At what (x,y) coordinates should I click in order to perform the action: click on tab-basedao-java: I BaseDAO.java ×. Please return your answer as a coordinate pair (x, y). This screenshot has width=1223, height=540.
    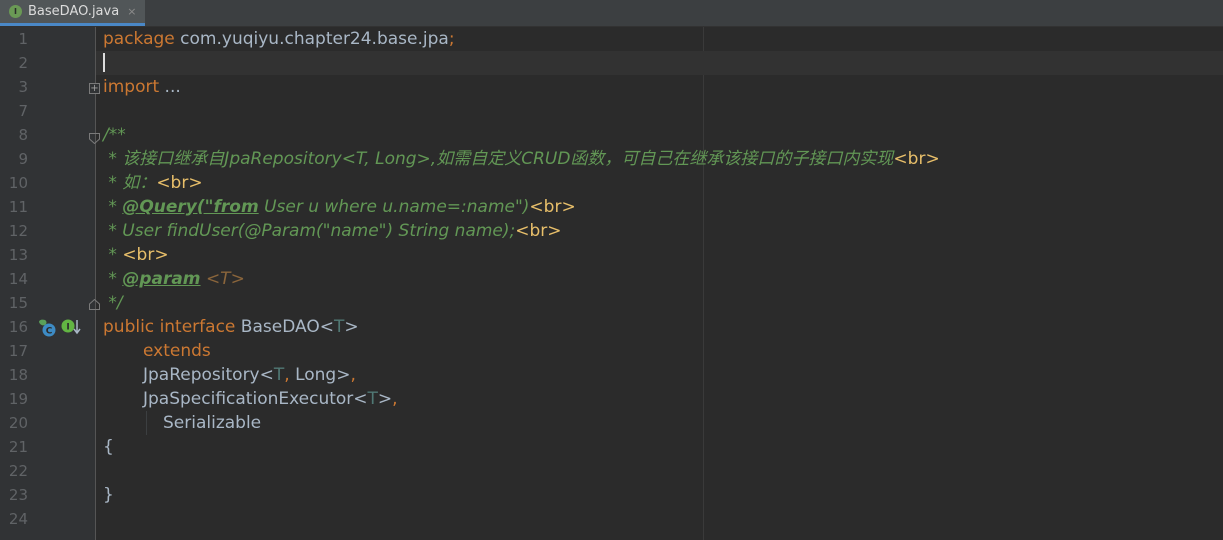
    Looking at the image, I should click on (72, 13).